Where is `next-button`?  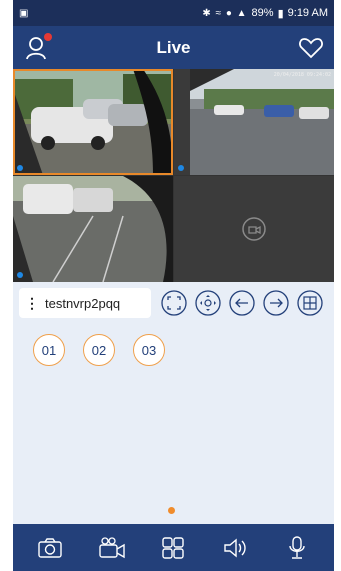 next-button is located at coordinates (276, 303).